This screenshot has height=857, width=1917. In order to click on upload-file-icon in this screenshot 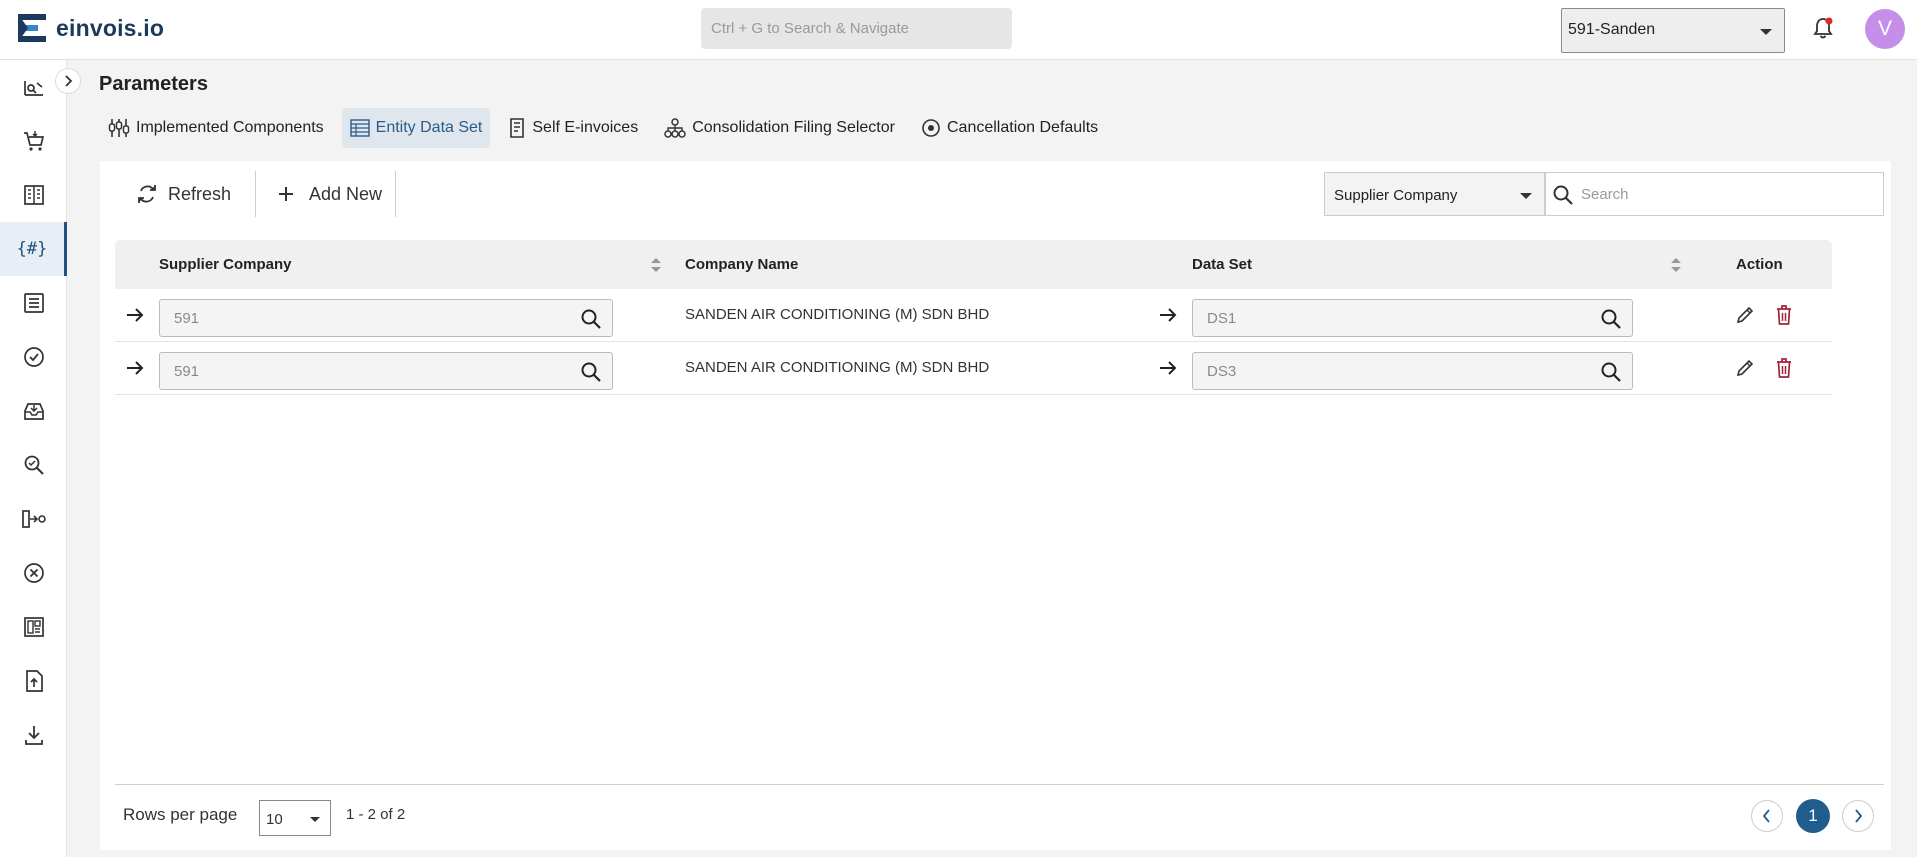, I will do `click(34, 681)`.